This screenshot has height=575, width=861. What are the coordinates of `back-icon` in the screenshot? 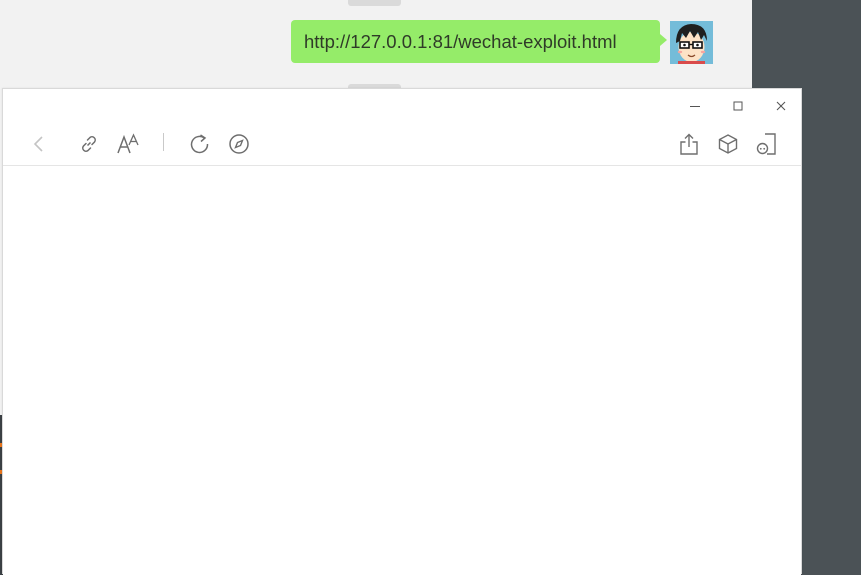 It's located at (38, 144).